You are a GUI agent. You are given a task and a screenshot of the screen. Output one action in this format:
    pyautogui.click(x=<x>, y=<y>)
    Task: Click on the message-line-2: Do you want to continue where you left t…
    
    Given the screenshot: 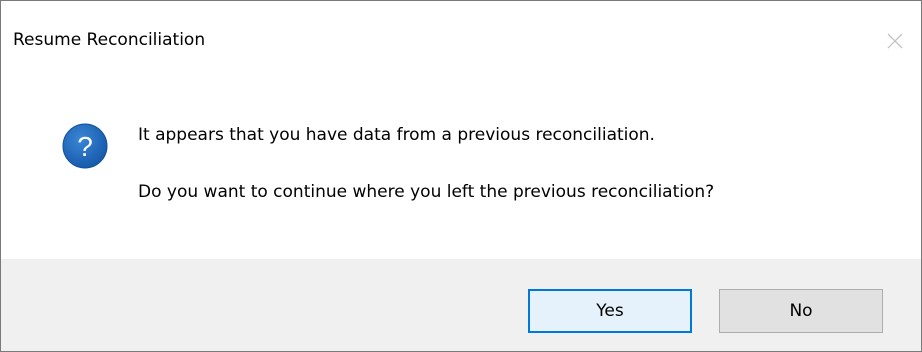 What is the action you would take?
    pyautogui.click(x=426, y=192)
    